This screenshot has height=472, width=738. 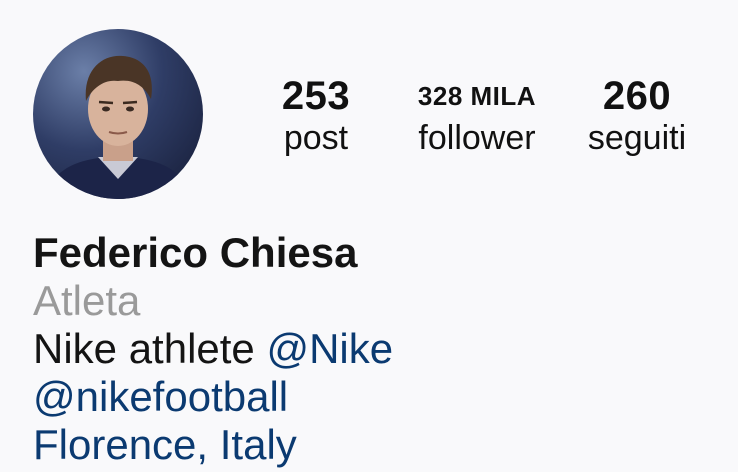 What do you see at coordinates (150, 348) in the screenshot?
I see `bio-text: Nike athlete` at bounding box center [150, 348].